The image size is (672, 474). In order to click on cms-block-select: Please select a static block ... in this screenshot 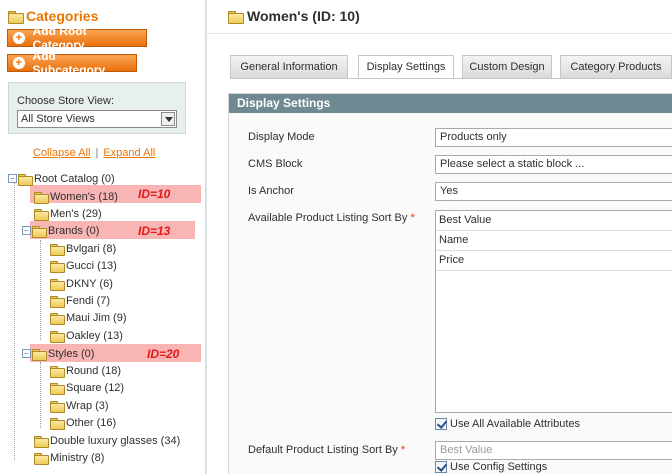, I will do `click(553, 164)`.